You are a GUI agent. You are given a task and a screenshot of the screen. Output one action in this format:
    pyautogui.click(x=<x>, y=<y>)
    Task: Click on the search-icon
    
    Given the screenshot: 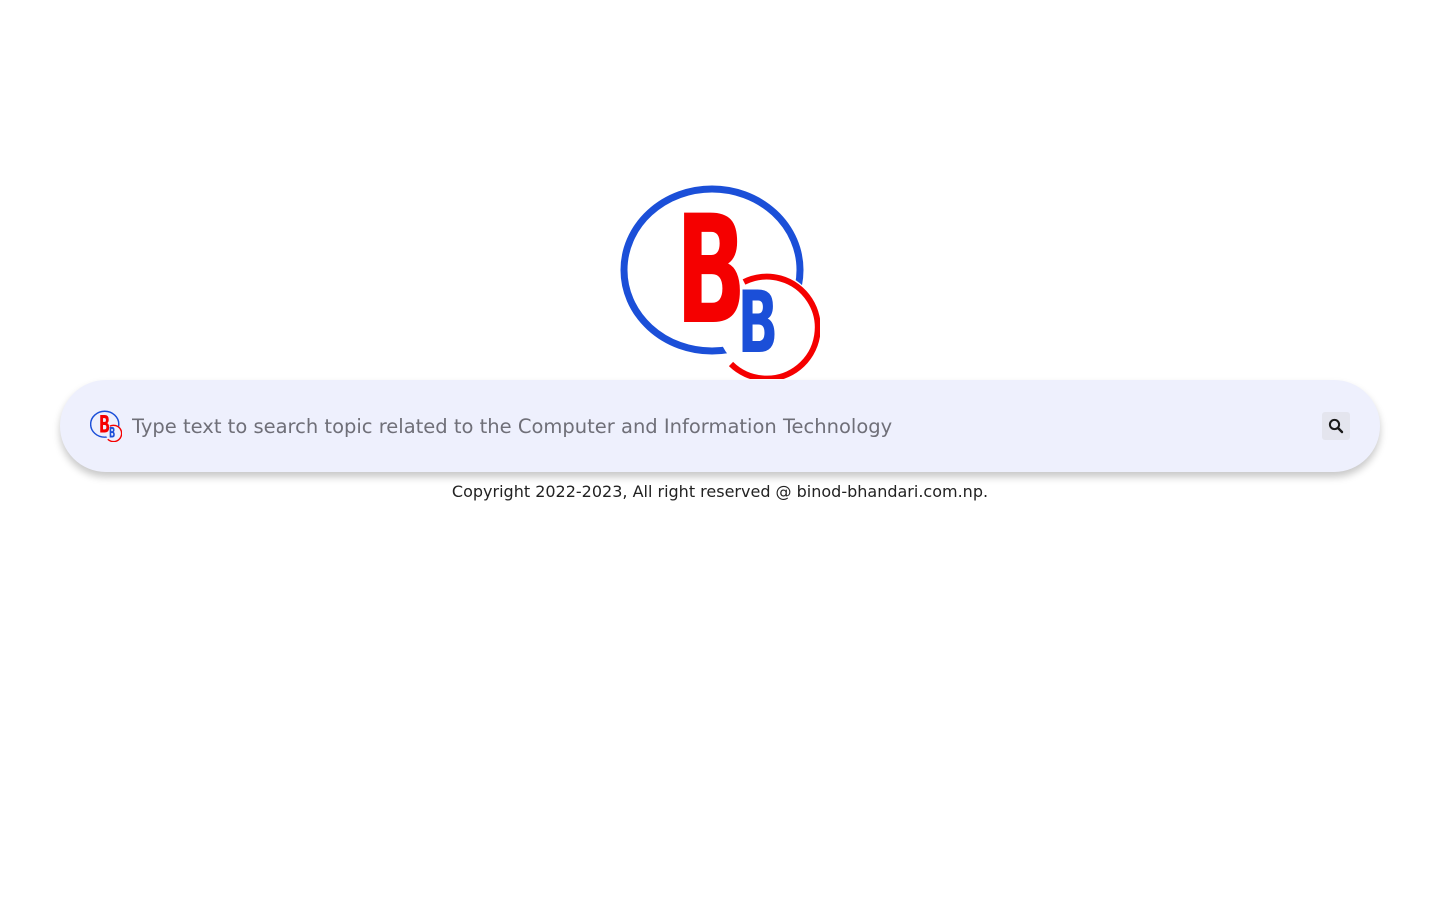 What is the action you would take?
    pyautogui.click(x=1336, y=426)
    